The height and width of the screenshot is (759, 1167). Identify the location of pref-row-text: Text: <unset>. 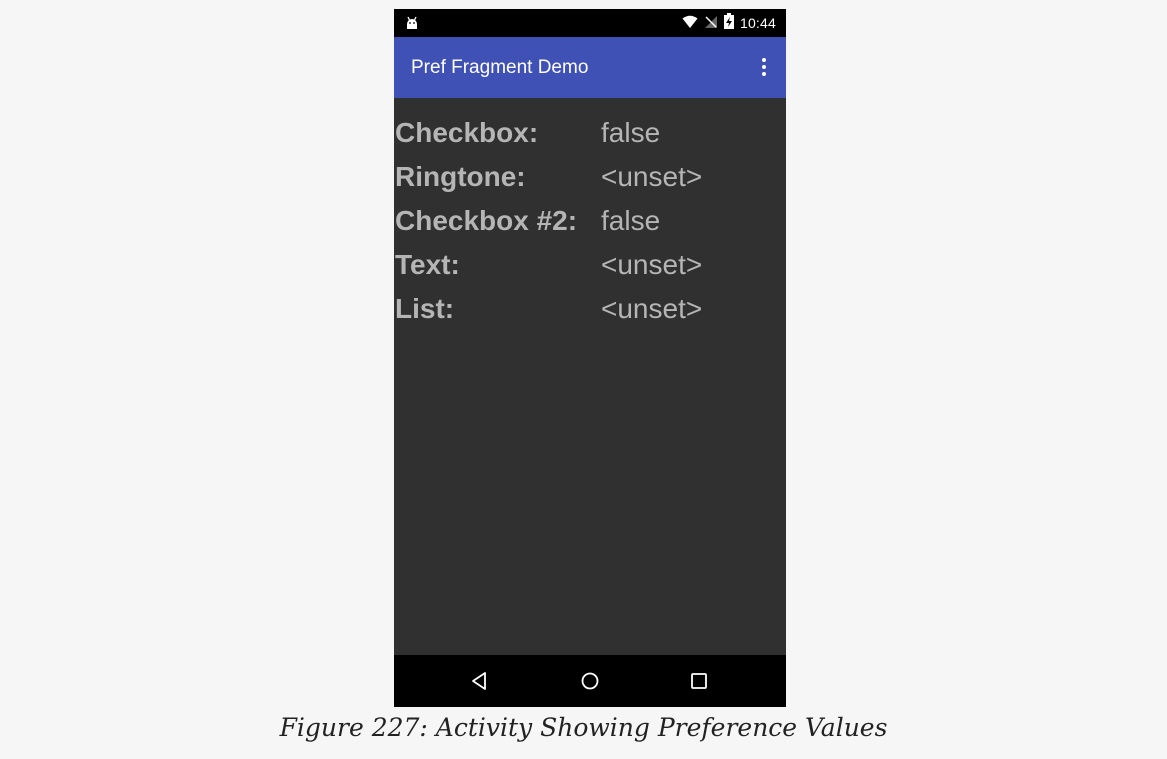
(590, 265).